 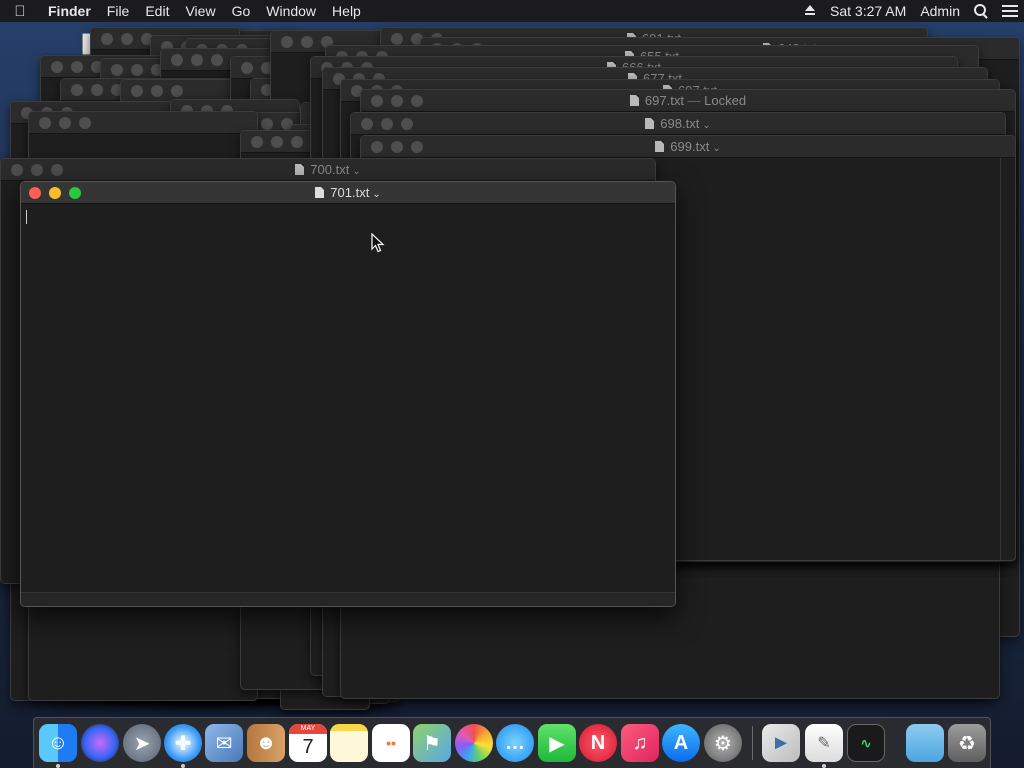 I want to click on finder-icon: ☺, so click(x=58, y=743).